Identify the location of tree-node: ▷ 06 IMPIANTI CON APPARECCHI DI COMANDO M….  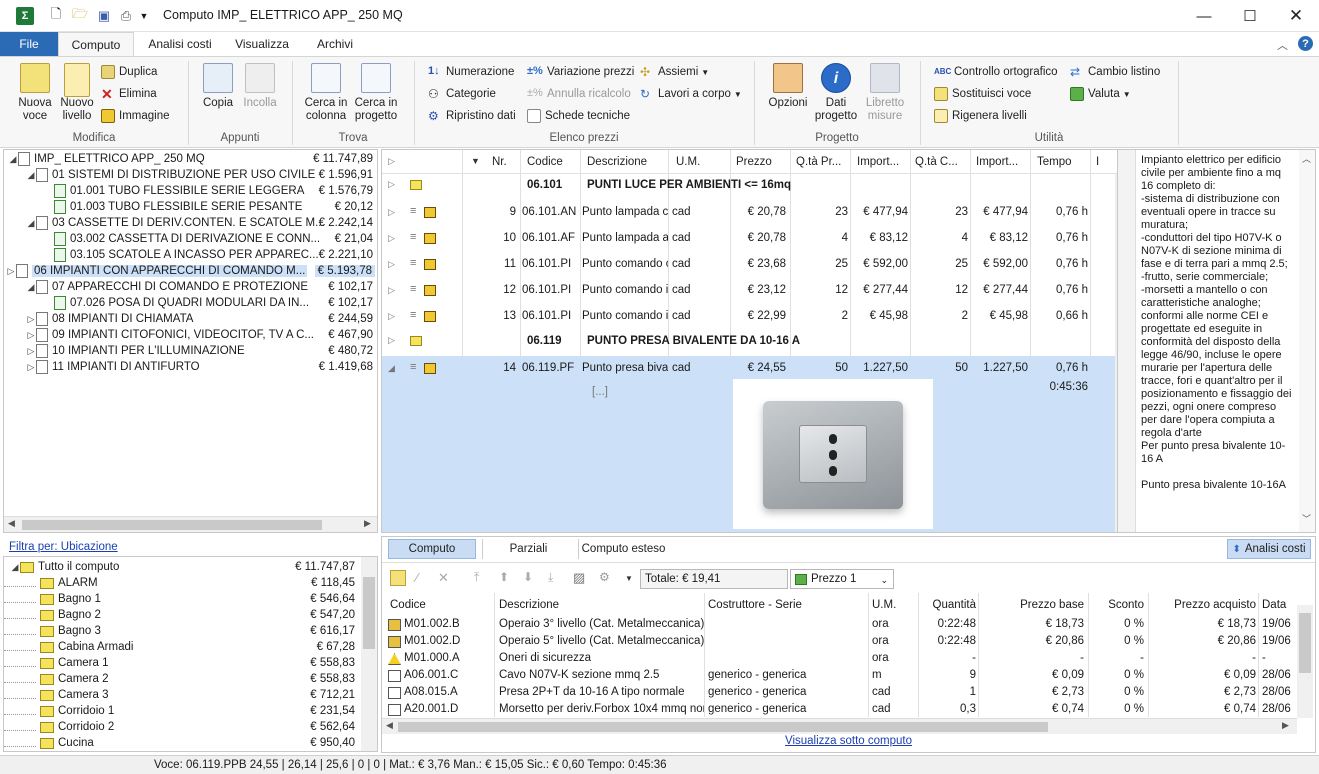
(190, 271).